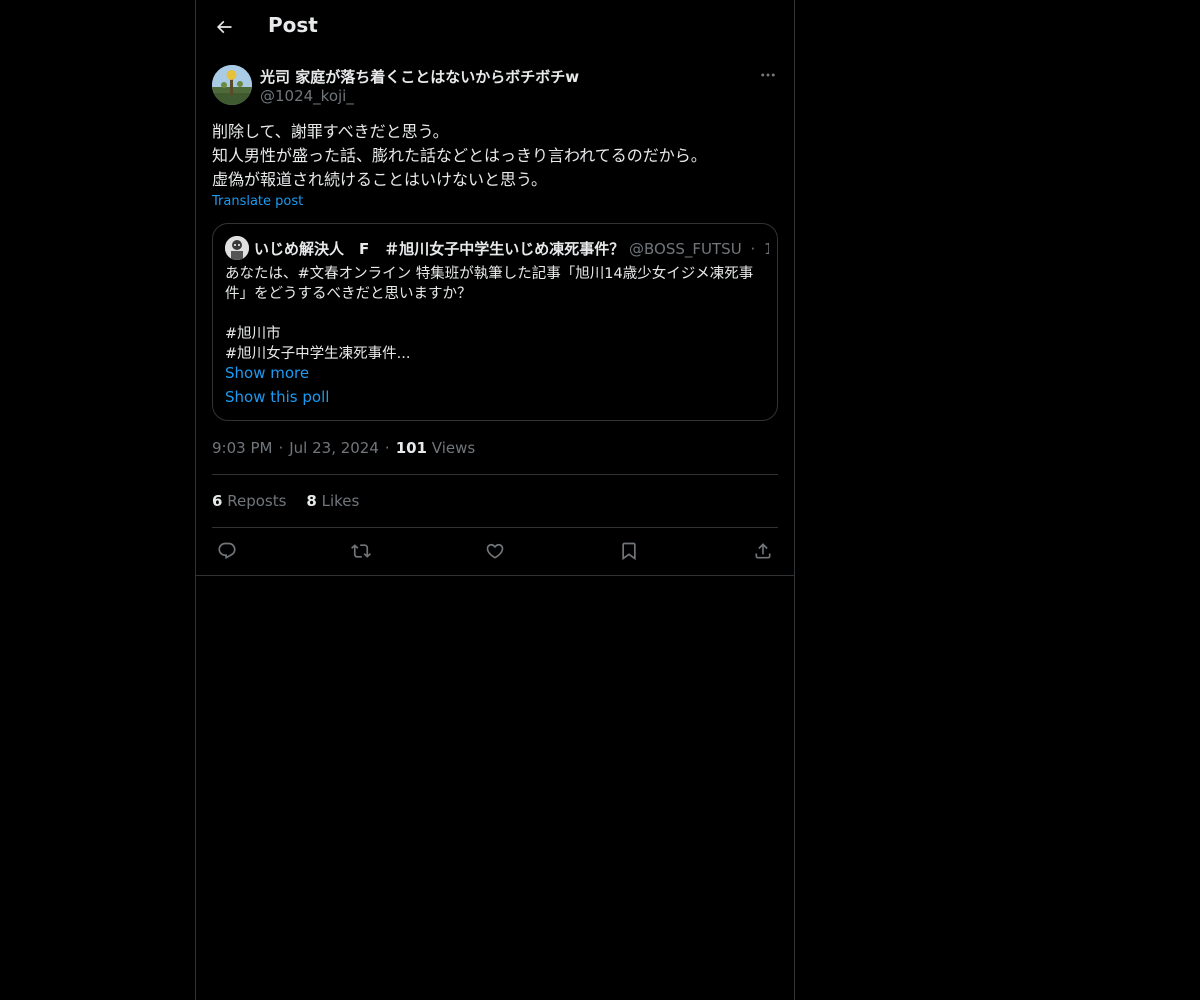  What do you see at coordinates (311, 501) in the screenshot?
I see `likes-count: 8` at bounding box center [311, 501].